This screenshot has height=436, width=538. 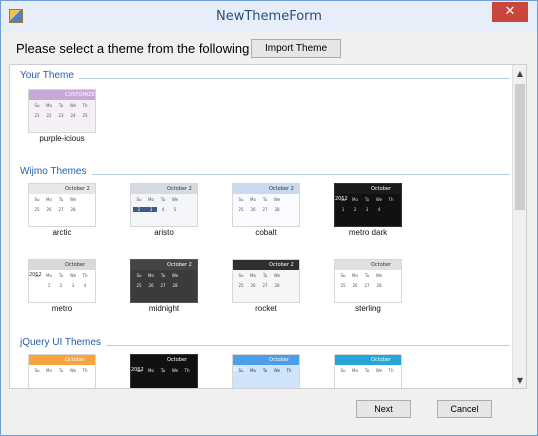 I want to click on midnight-label: midnight, so click(x=164, y=308).